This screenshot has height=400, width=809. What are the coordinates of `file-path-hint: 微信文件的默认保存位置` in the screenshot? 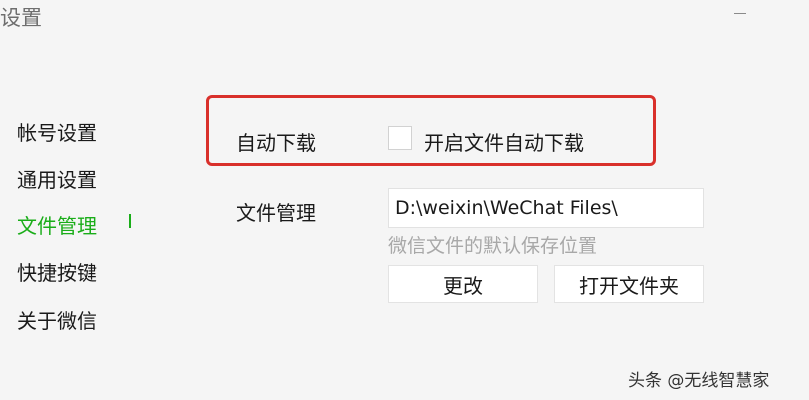 It's located at (493, 246).